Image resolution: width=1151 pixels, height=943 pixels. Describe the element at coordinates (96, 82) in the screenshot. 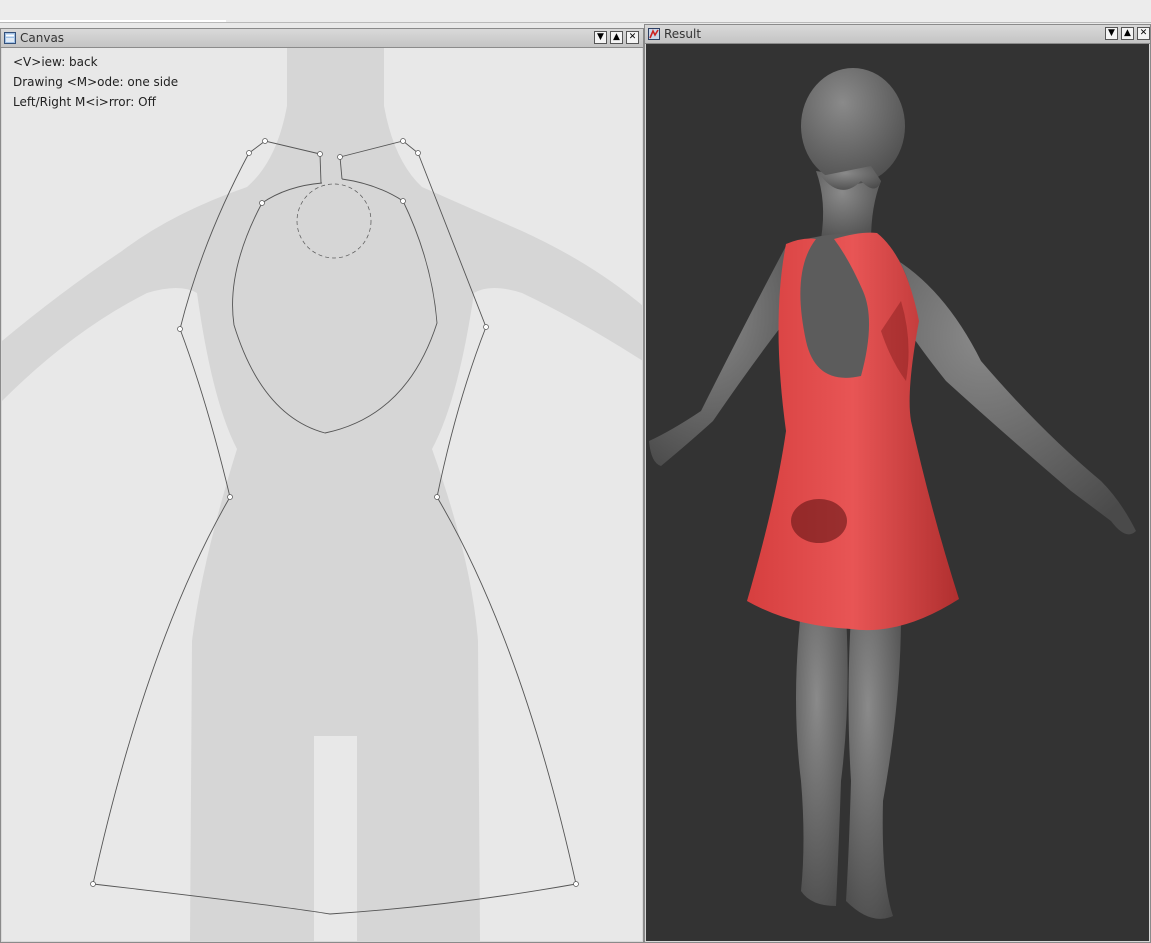

I see `drawing-mode-status: Drawing <M>ode: one side` at that location.